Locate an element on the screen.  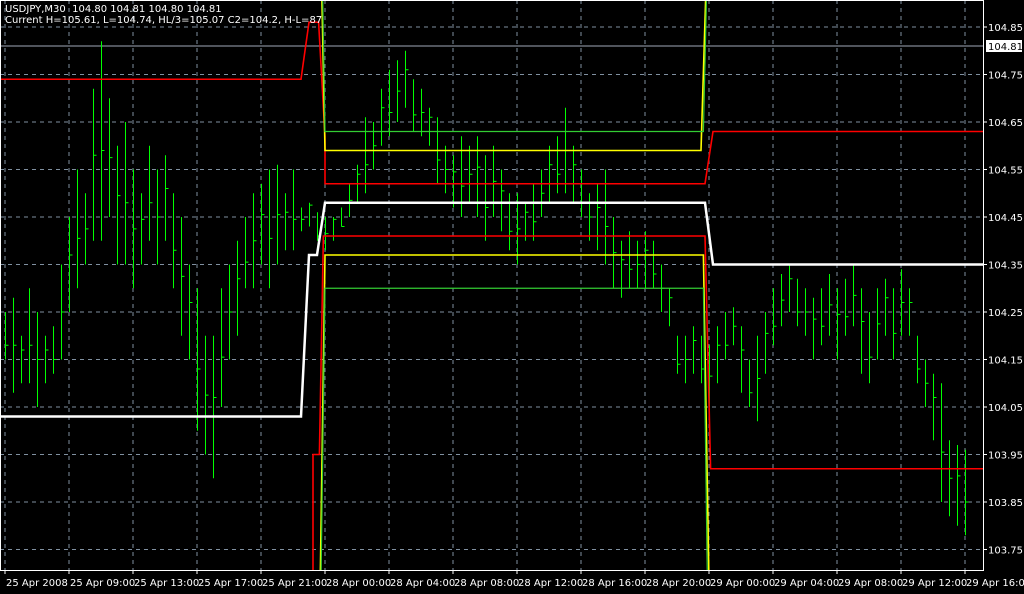
indicator-line-green-upper is located at coordinates (515, 66).